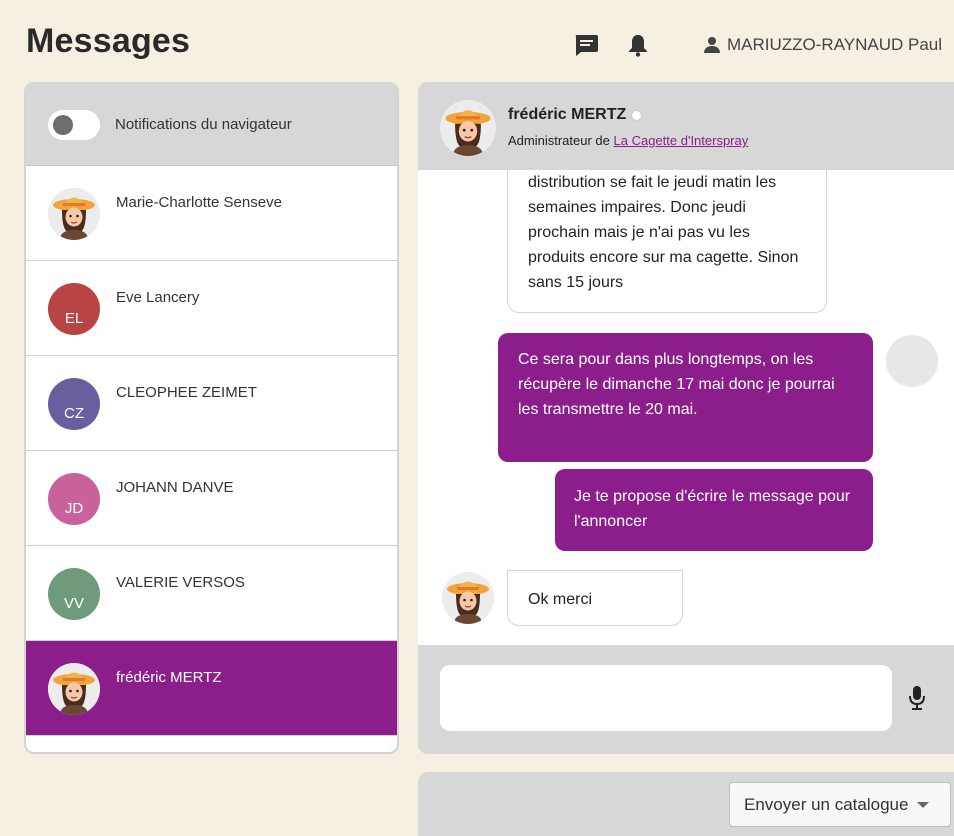  I want to click on conversation-name: frédéric MERTZ, so click(169, 677).